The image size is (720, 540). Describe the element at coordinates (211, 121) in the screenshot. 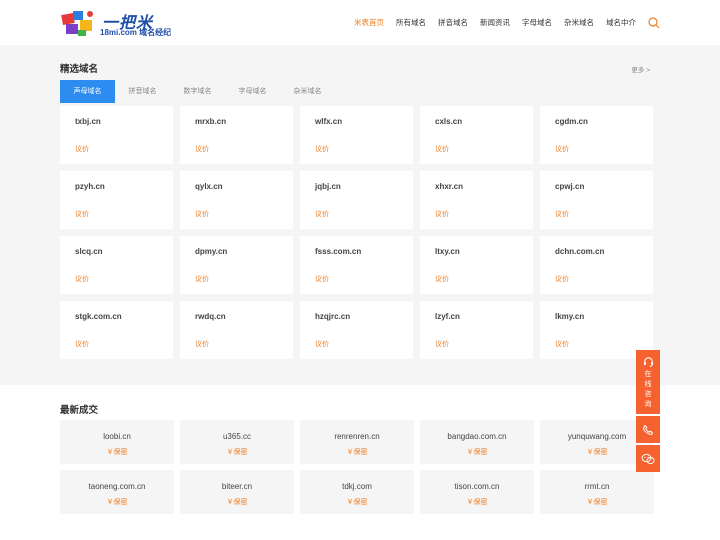

I see `domain-name: mrxb.cn` at that location.